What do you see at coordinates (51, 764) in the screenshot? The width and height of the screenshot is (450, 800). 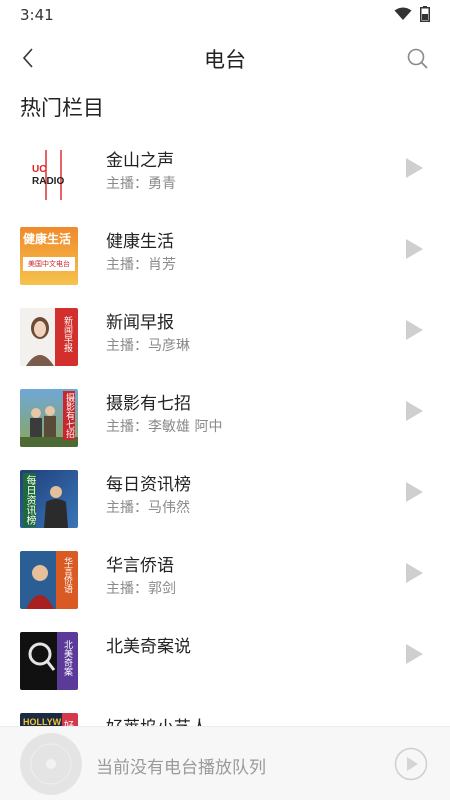 I see `disc-icon` at bounding box center [51, 764].